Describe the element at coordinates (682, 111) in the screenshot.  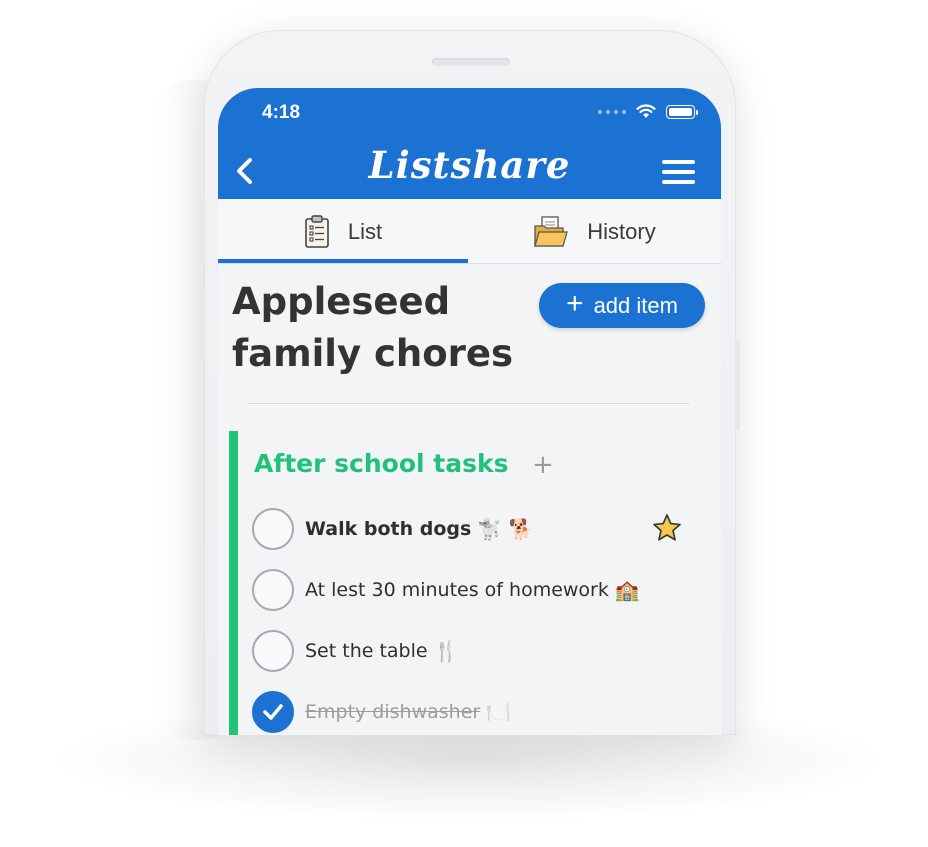
I see `battery-icon` at that location.